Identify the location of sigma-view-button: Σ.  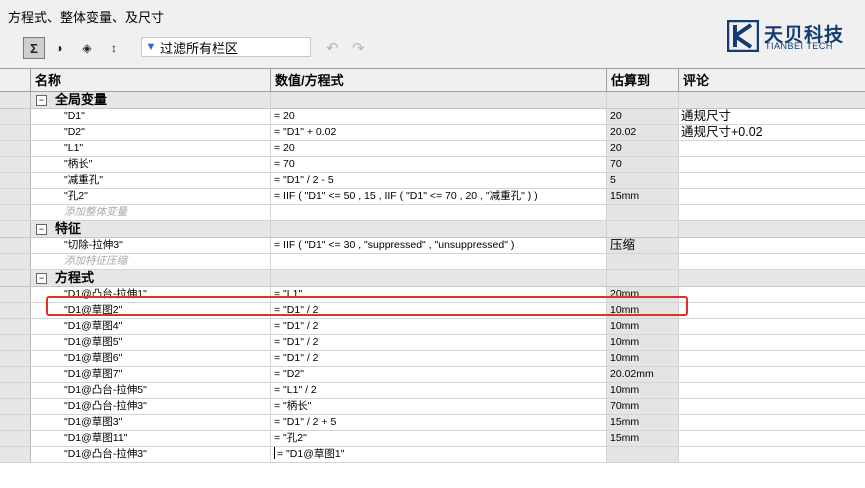
(34, 48).